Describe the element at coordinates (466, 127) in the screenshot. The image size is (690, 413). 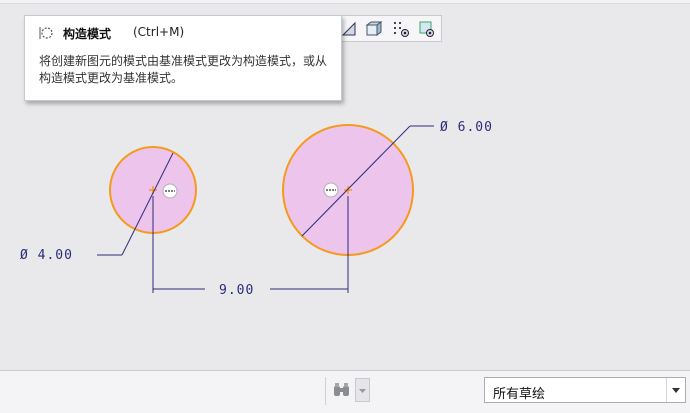
I see `large-diameter-label: Ø 6.00` at that location.